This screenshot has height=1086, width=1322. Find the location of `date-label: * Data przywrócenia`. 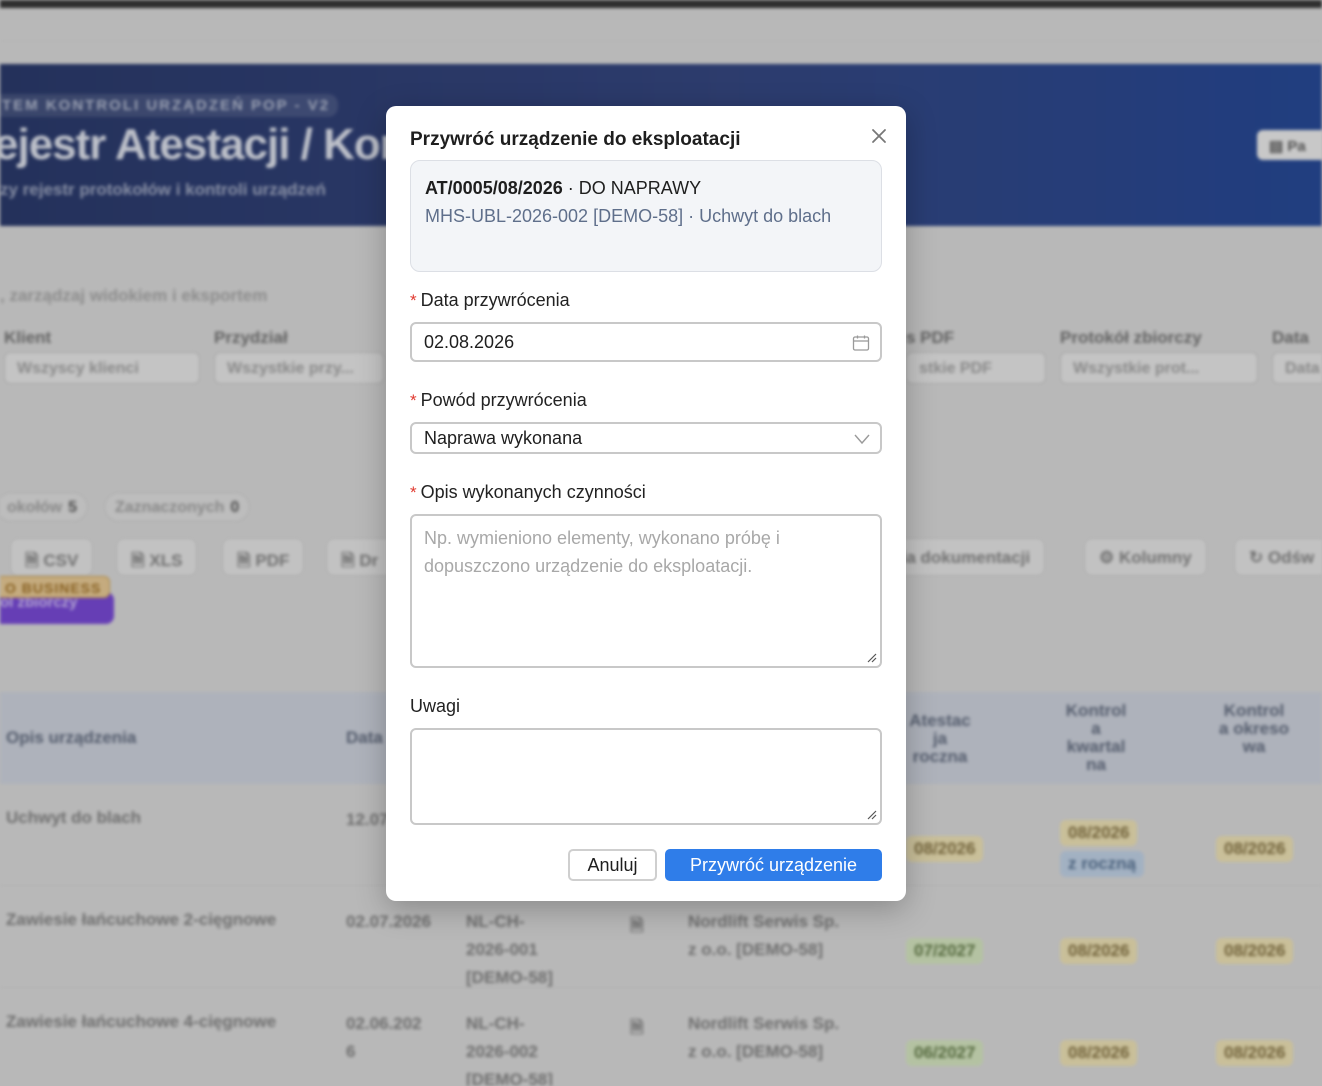

date-label: * Data przywrócenia is located at coordinates (490, 300).